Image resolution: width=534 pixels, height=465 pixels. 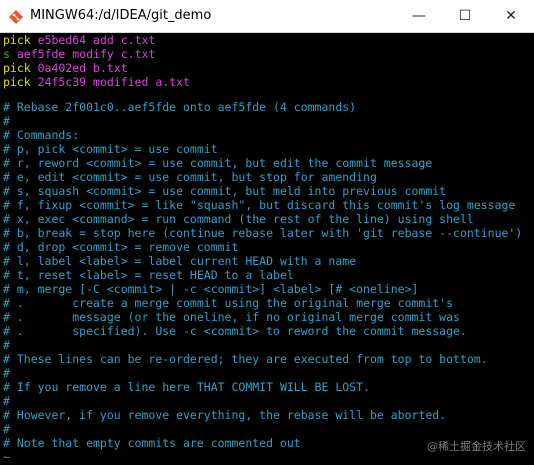 What do you see at coordinates (267, 16) in the screenshot?
I see `title-bar: MINGW64:/d/IDEA/git_demo — ☐ ✕` at bounding box center [267, 16].